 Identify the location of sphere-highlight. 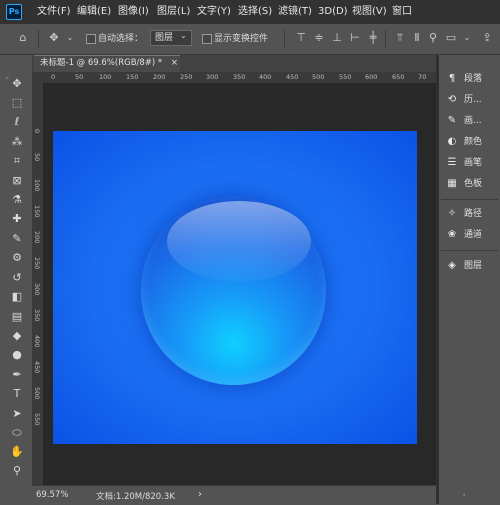
(239, 241).